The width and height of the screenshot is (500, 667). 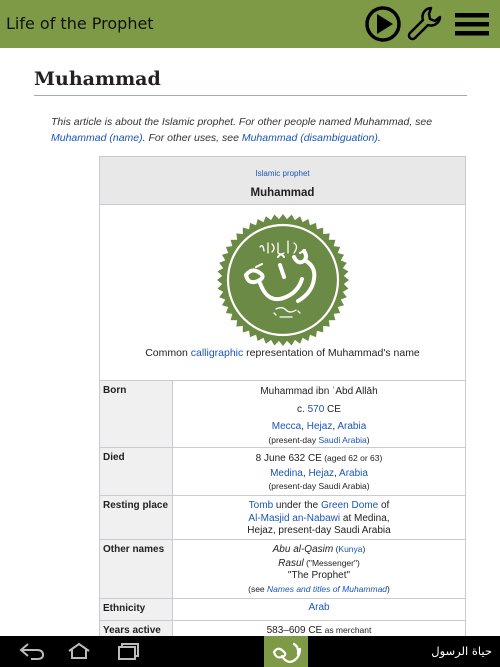 What do you see at coordinates (258, 588) in the screenshot?
I see `see-text: (see` at bounding box center [258, 588].